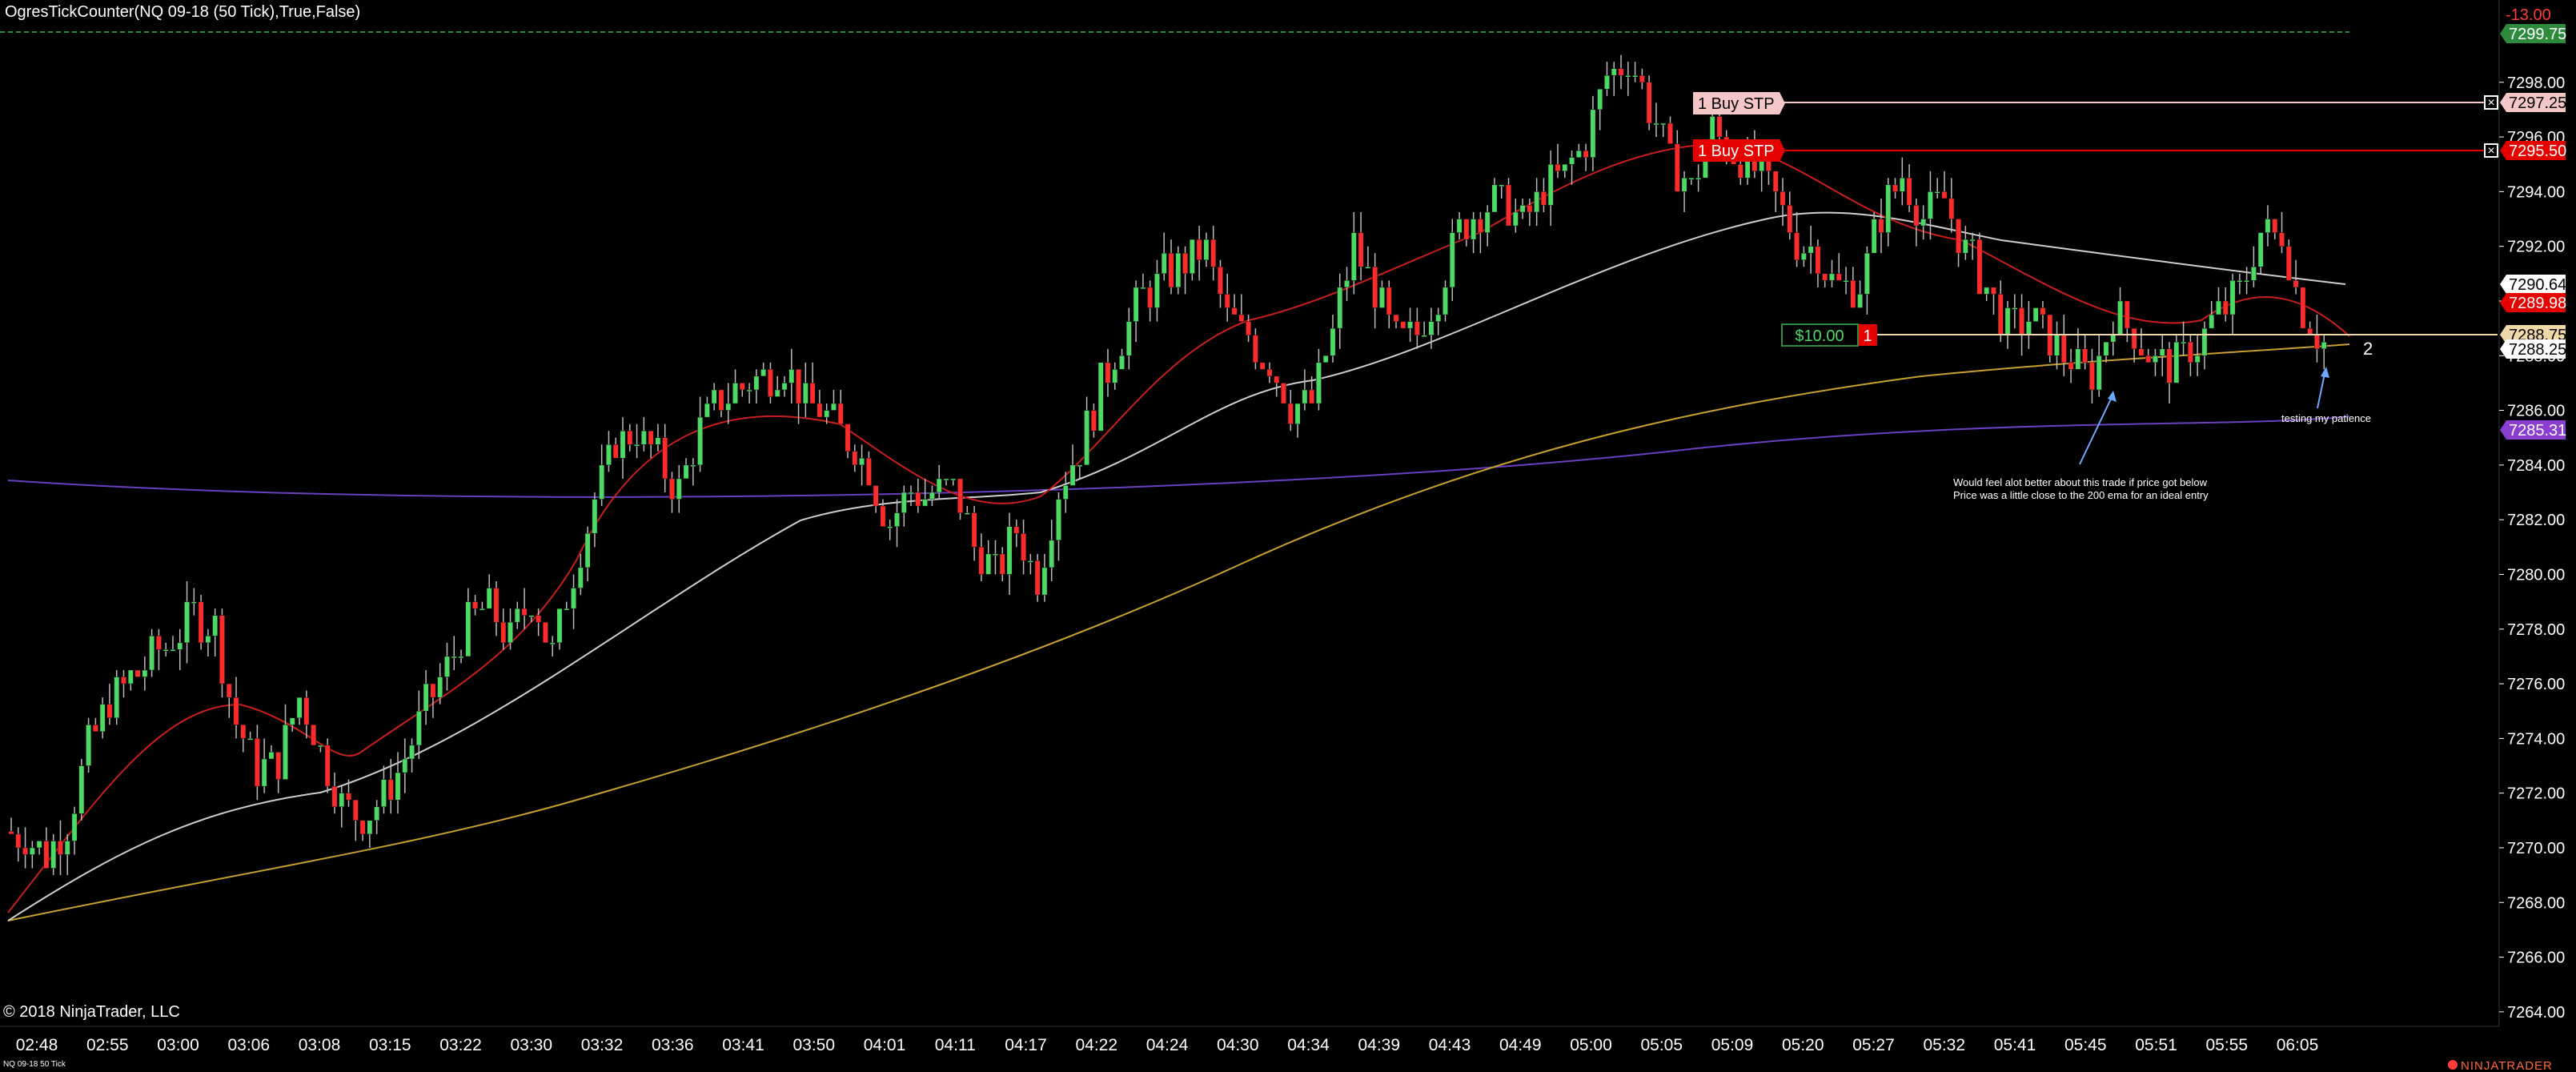  What do you see at coordinates (2536, 1013) in the screenshot?
I see `price-label: 7264.00` at bounding box center [2536, 1013].